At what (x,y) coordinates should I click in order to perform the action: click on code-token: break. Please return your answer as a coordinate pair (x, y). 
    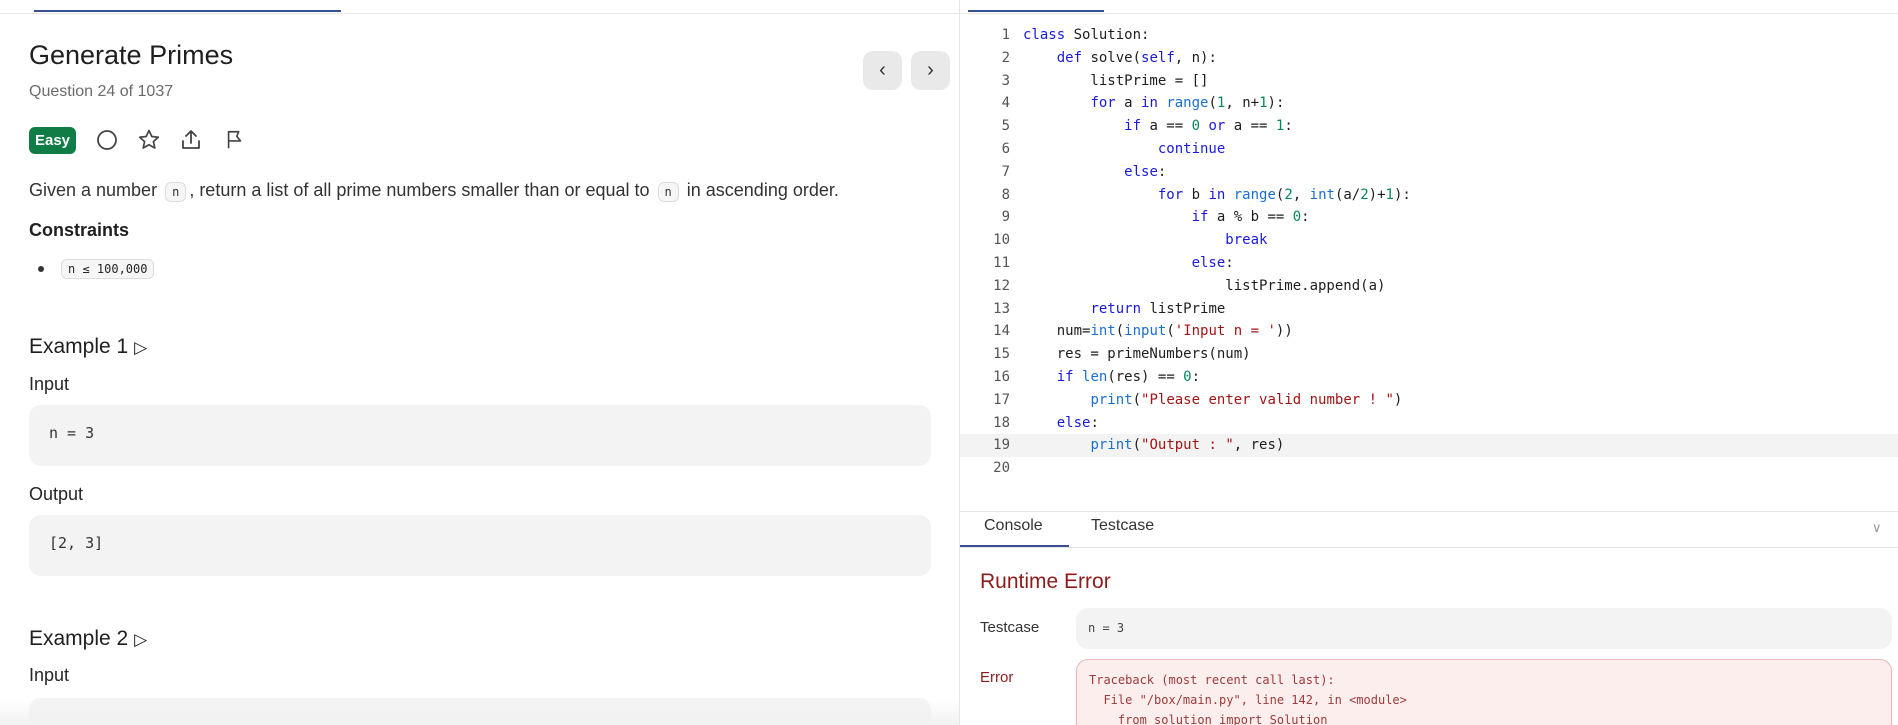
    Looking at the image, I should click on (1246, 240).